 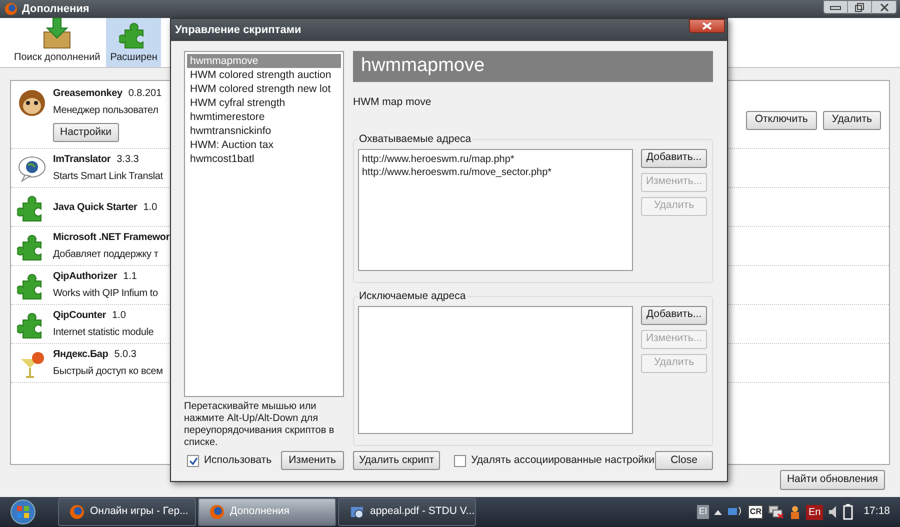 What do you see at coordinates (835, 8) in the screenshot?
I see `minimize-icon` at bounding box center [835, 8].